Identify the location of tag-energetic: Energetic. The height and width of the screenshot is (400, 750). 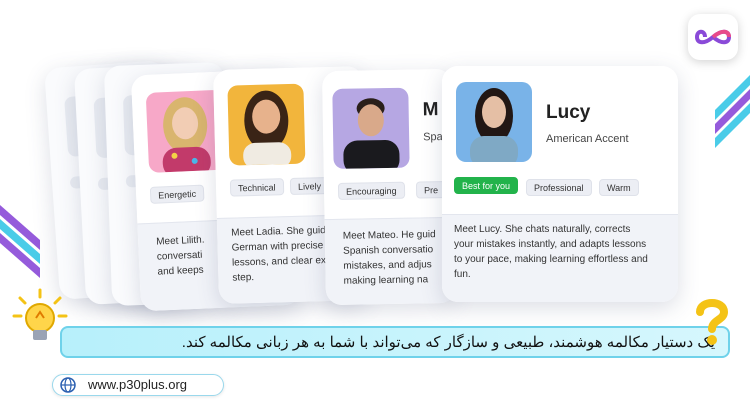
(177, 194).